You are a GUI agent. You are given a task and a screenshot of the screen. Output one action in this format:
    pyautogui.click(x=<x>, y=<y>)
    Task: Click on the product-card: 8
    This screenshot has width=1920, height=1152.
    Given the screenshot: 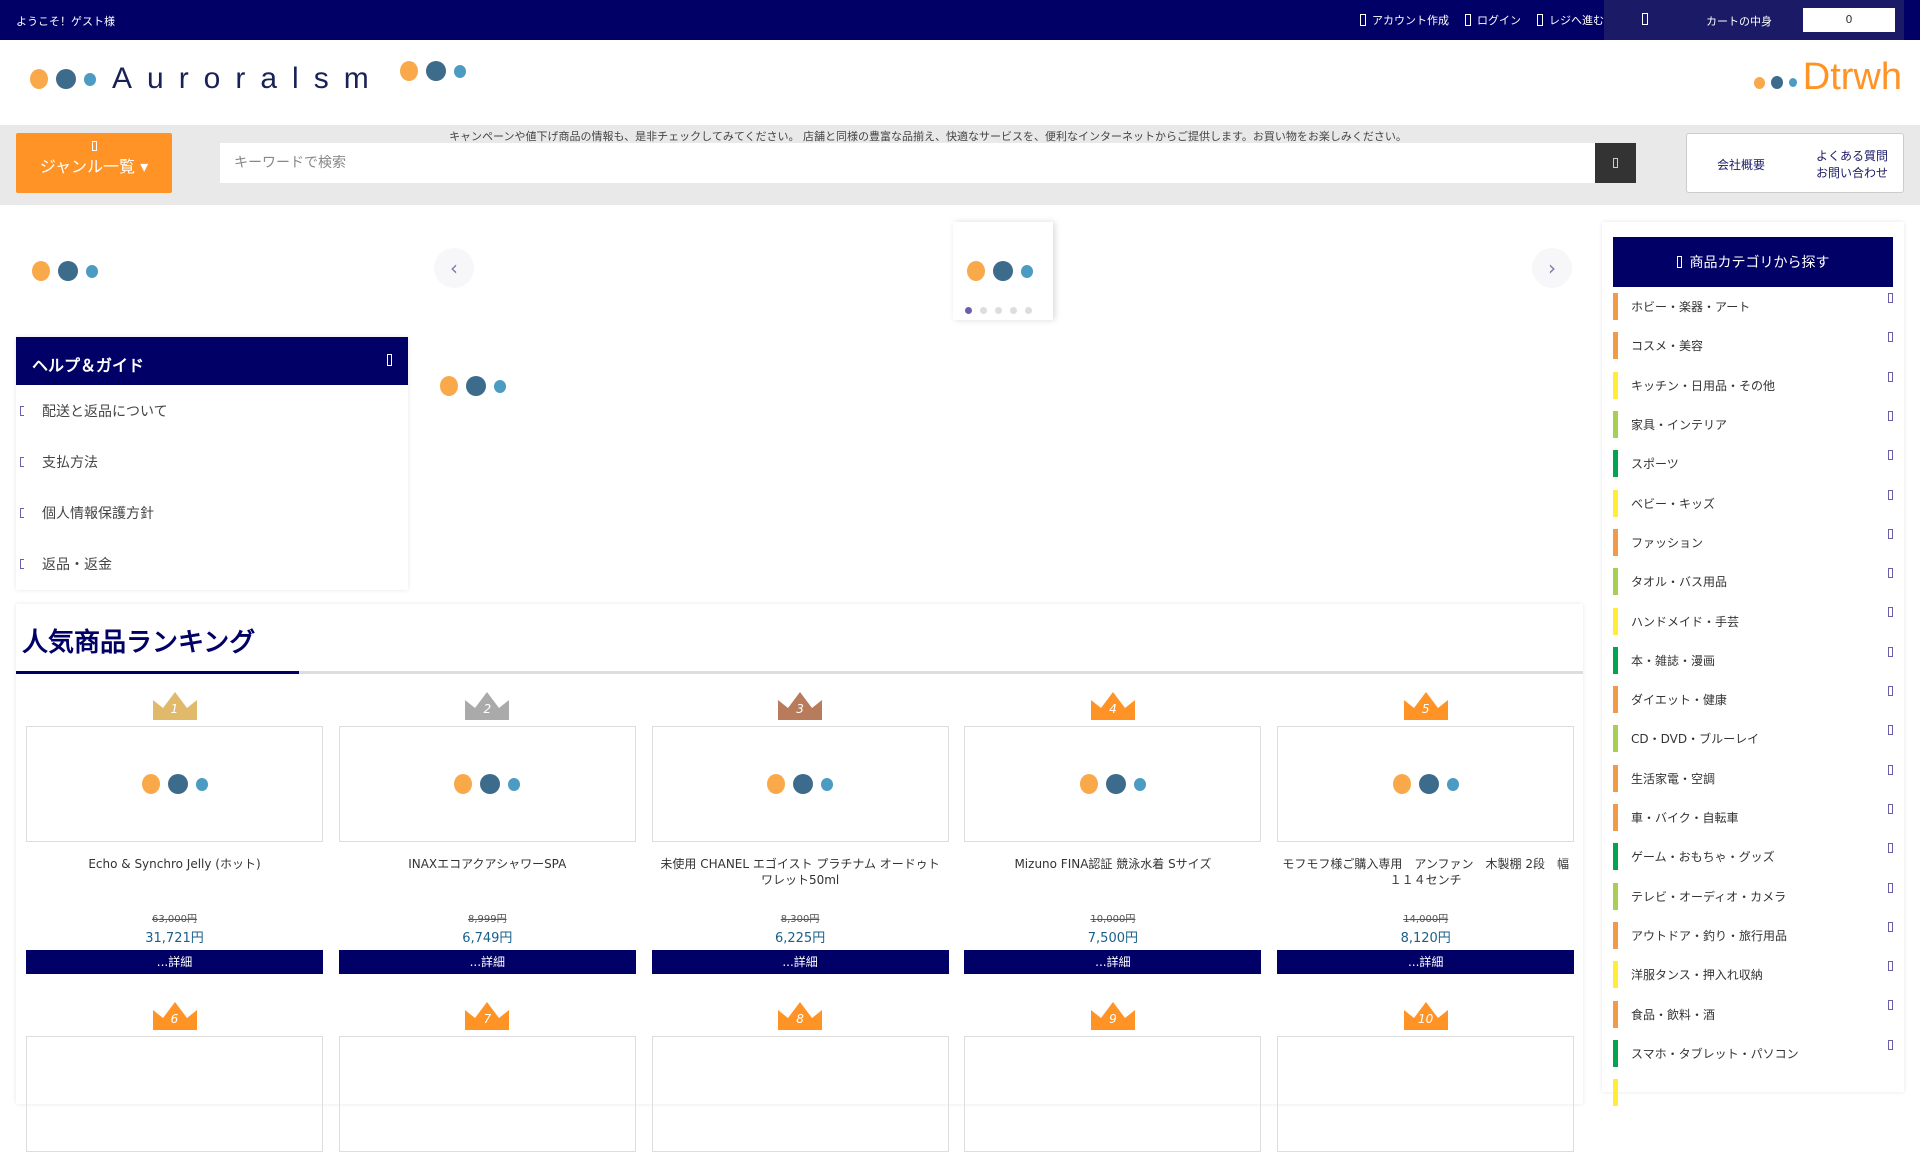 What is the action you would take?
    pyautogui.click(x=800, y=1076)
    